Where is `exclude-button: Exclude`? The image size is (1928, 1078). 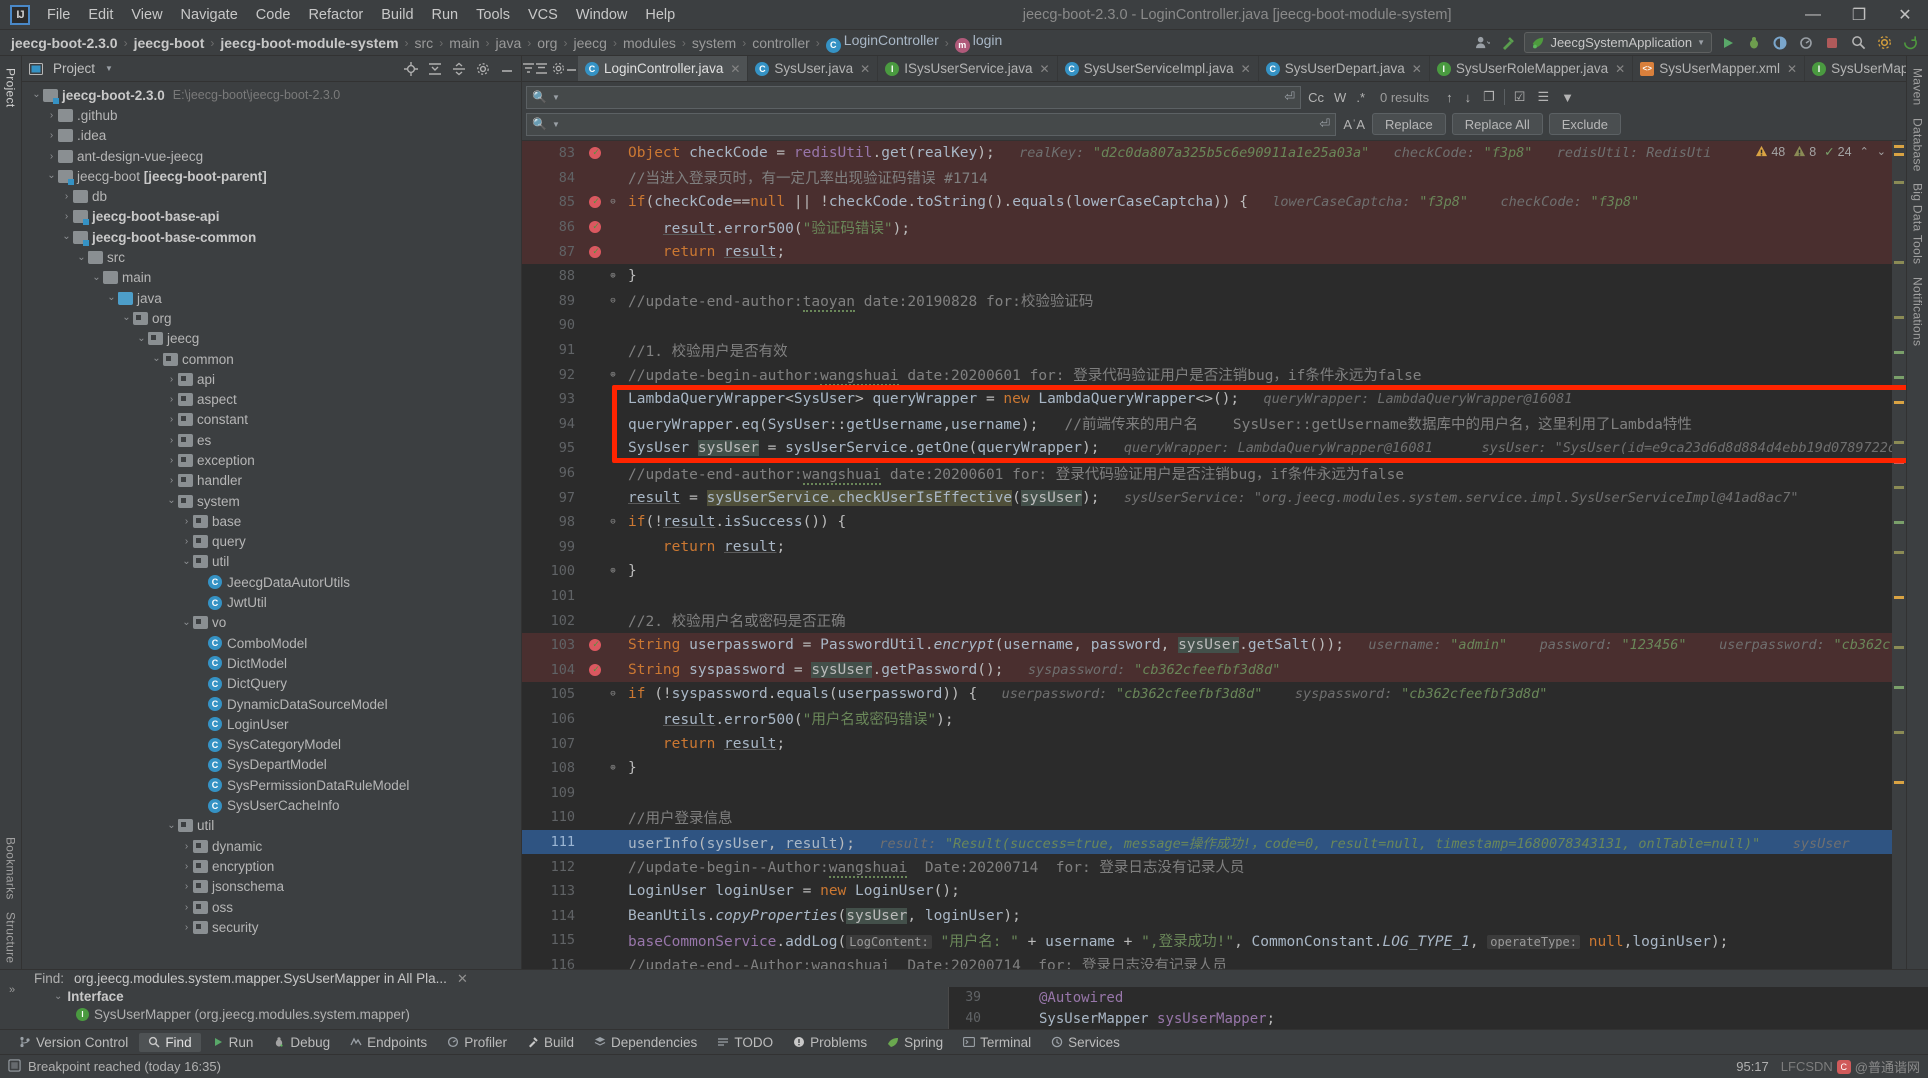
exclude-button: Exclude is located at coordinates (1584, 124).